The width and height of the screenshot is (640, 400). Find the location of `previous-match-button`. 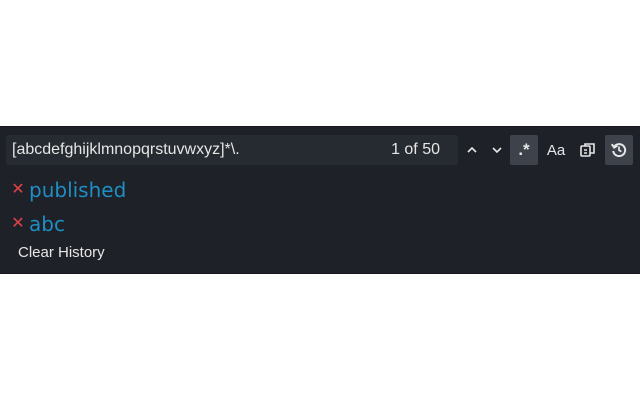

previous-match-button is located at coordinates (472, 150).